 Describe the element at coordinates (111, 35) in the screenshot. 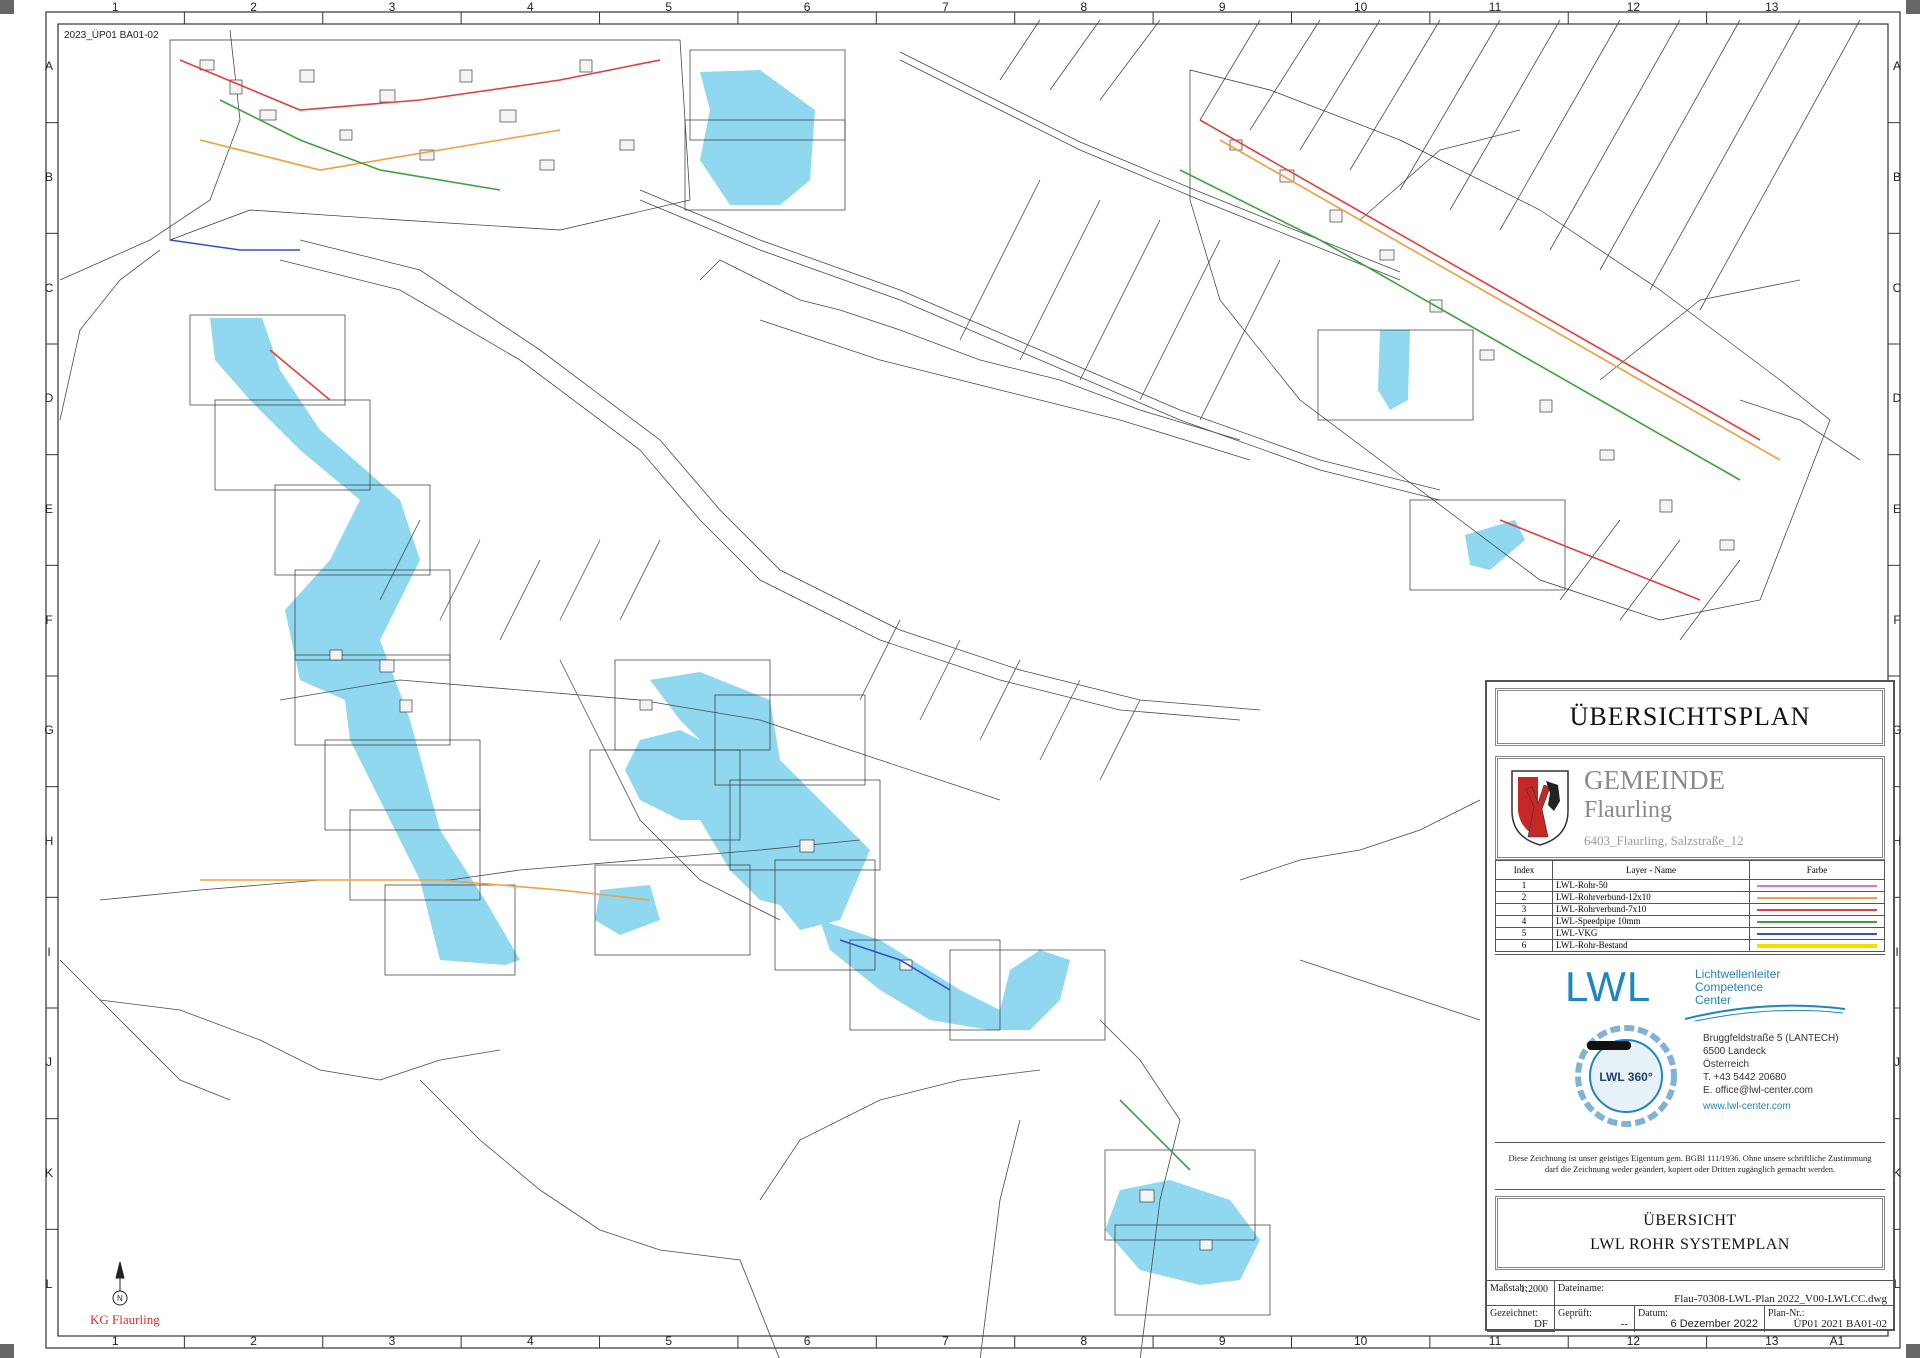

I see `file-tag: 2023_ÜP01 BA01-02` at that location.